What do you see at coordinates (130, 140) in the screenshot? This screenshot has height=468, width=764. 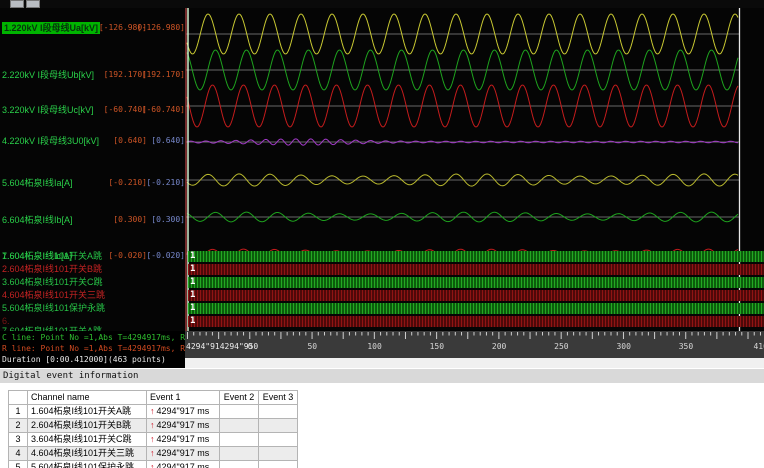 I see `c-cursor-value: [0.640]` at bounding box center [130, 140].